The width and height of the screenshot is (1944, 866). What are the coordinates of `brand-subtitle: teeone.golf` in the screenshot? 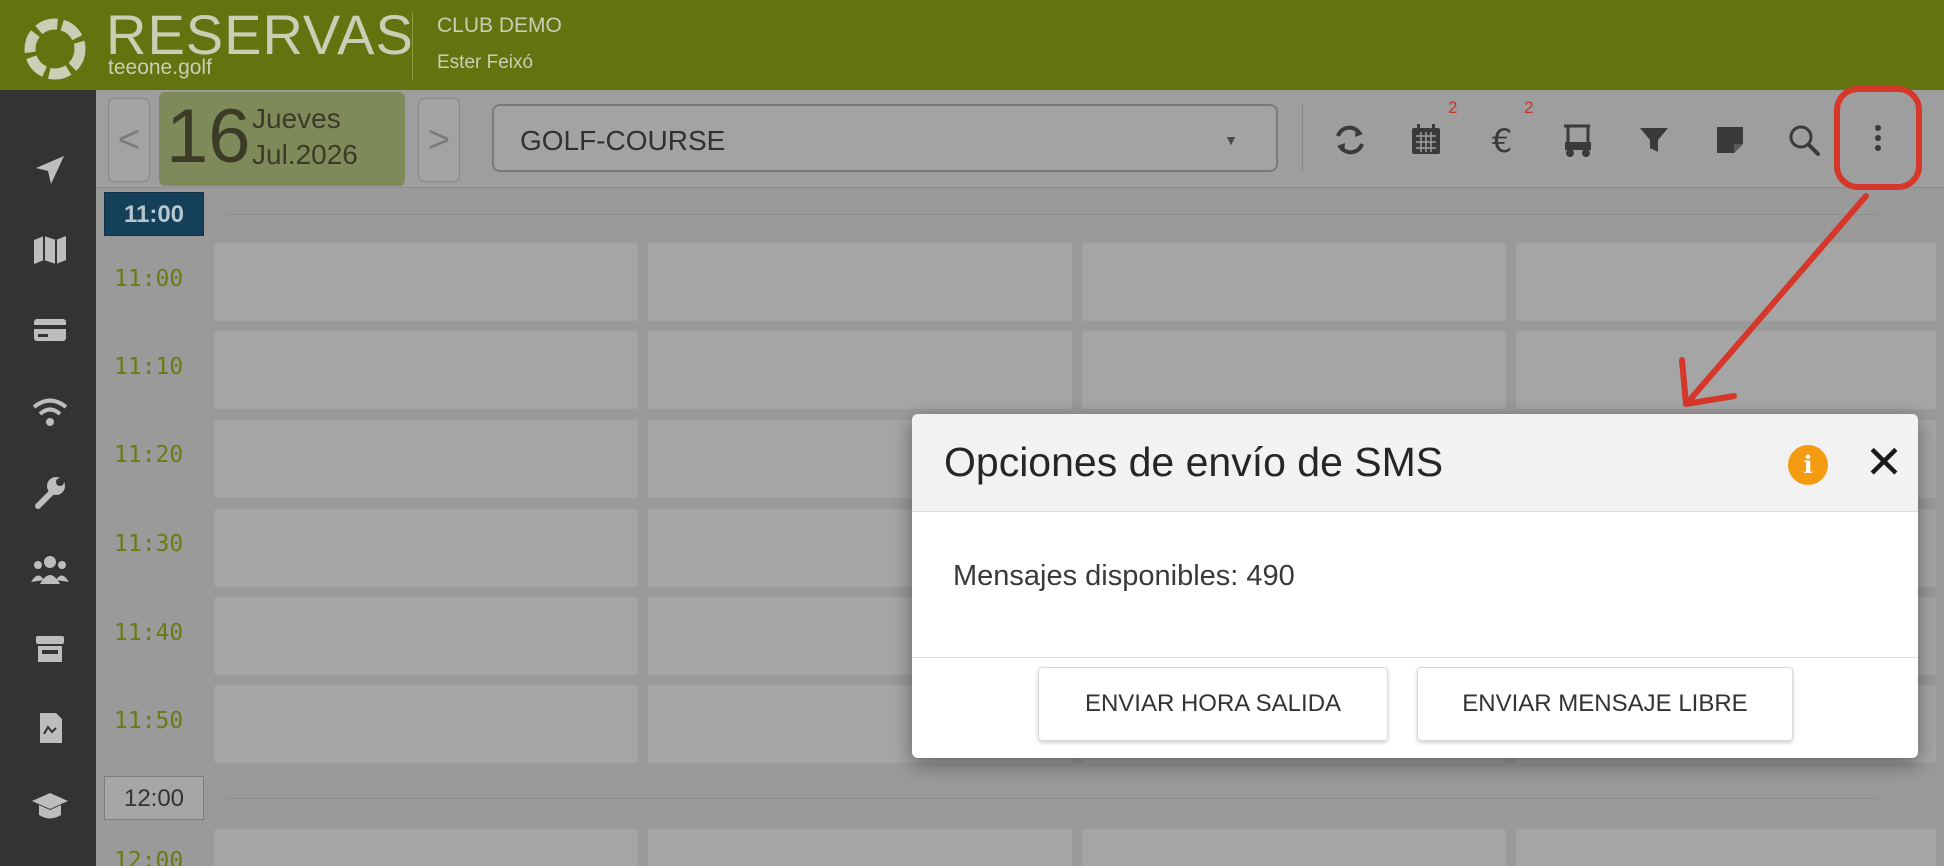 It's located at (160, 67).